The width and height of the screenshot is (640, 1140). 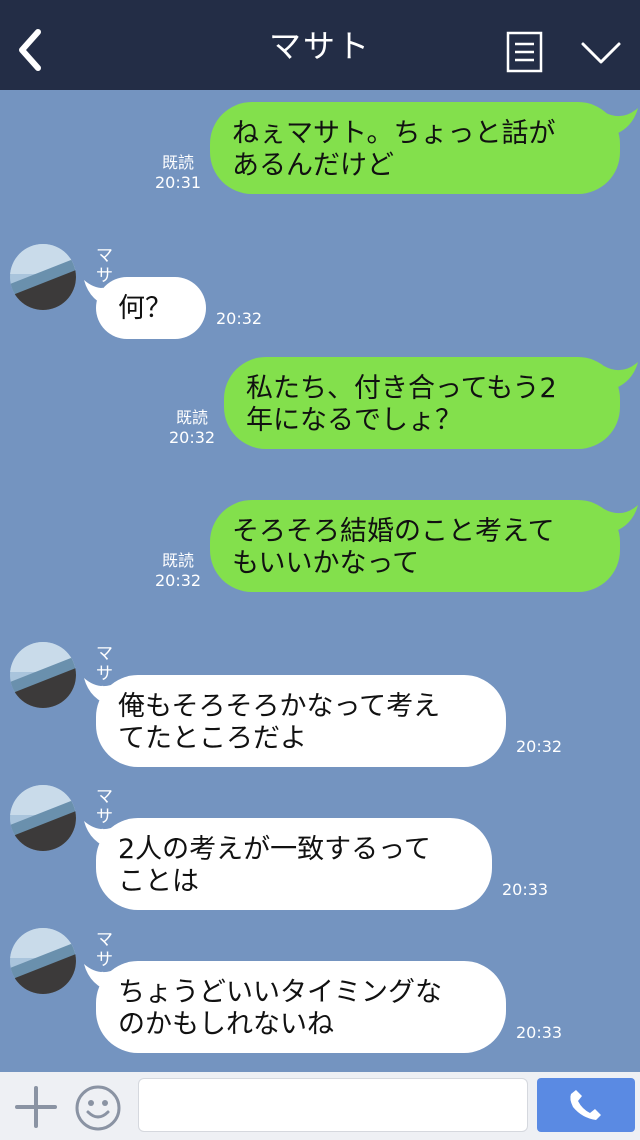 I want to click on call-button, so click(x=586, y=1105).